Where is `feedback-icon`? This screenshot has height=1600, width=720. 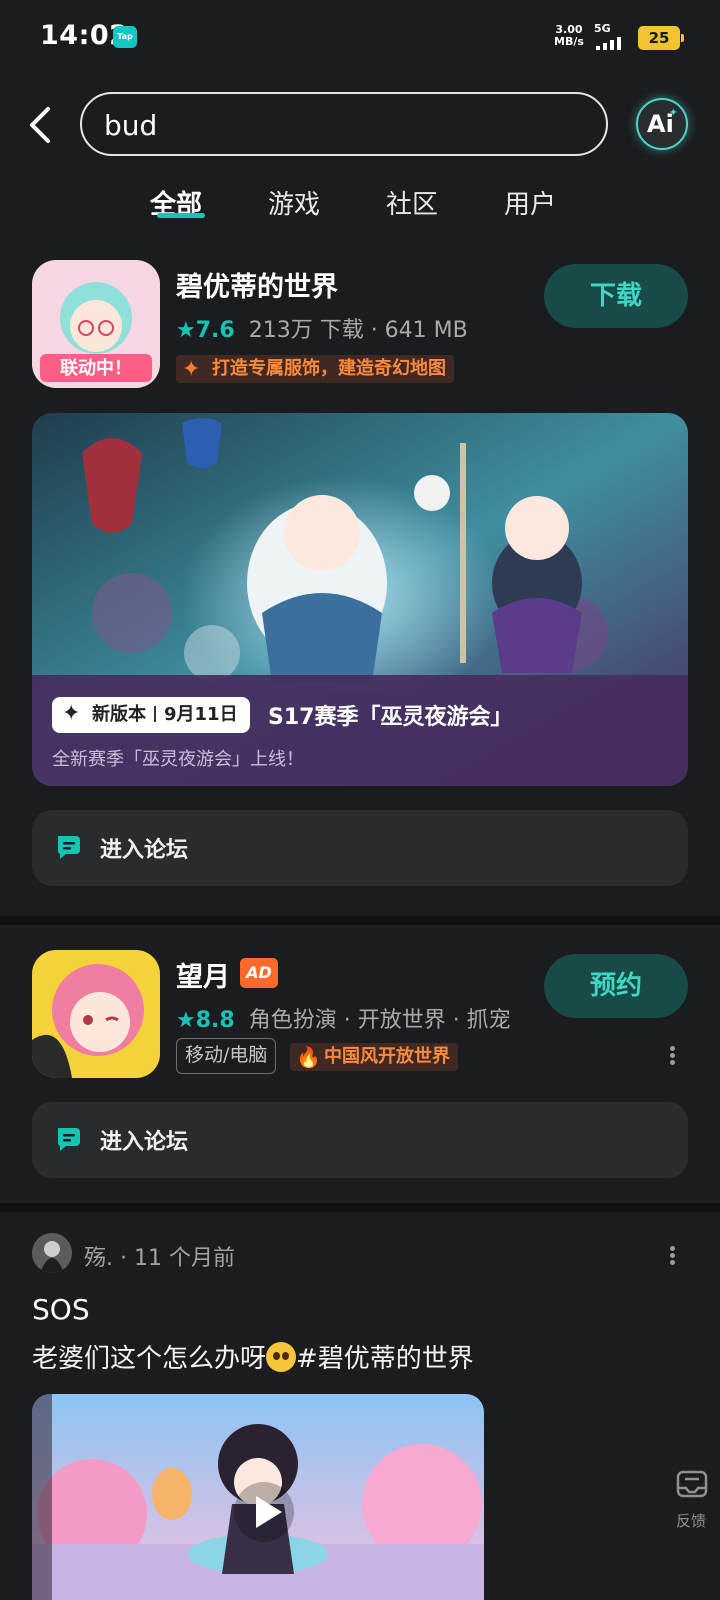
feedback-icon is located at coordinates (692, 1484).